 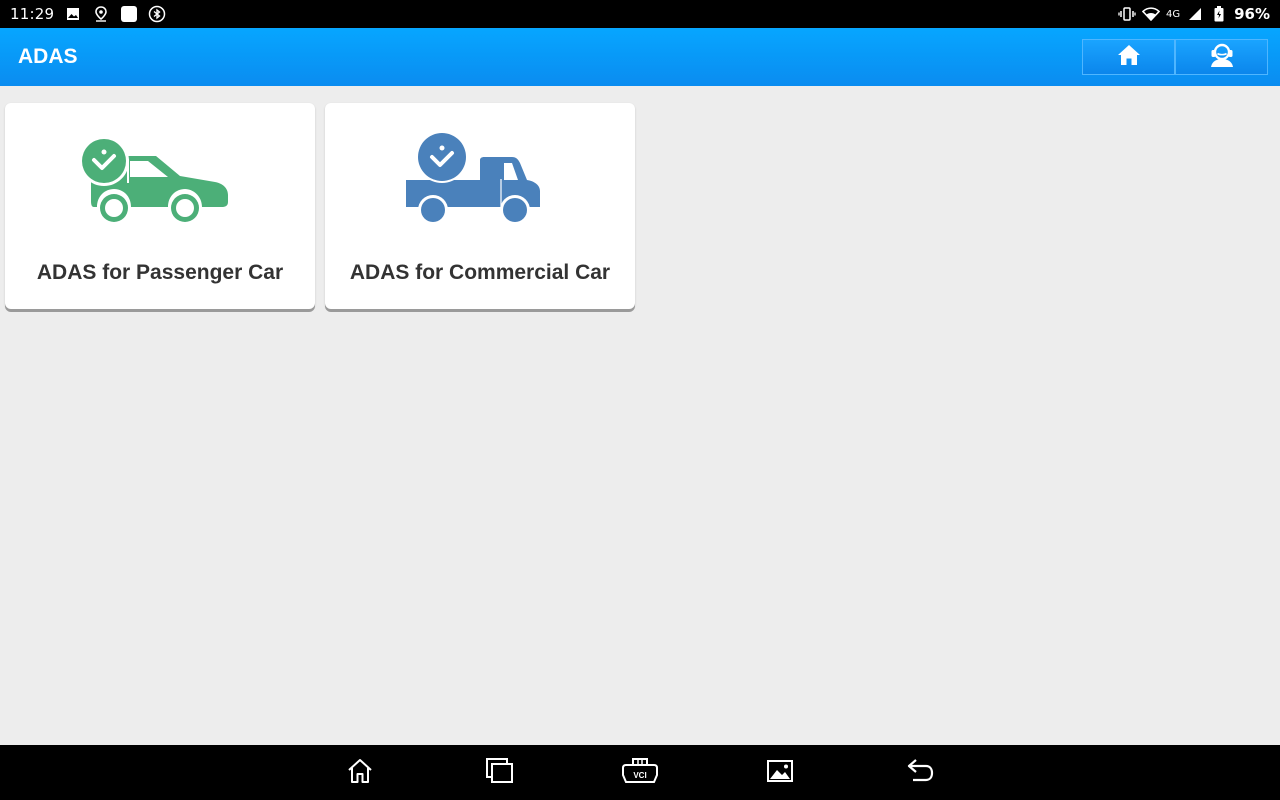 I want to click on image-icon, so click(x=73, y=14).